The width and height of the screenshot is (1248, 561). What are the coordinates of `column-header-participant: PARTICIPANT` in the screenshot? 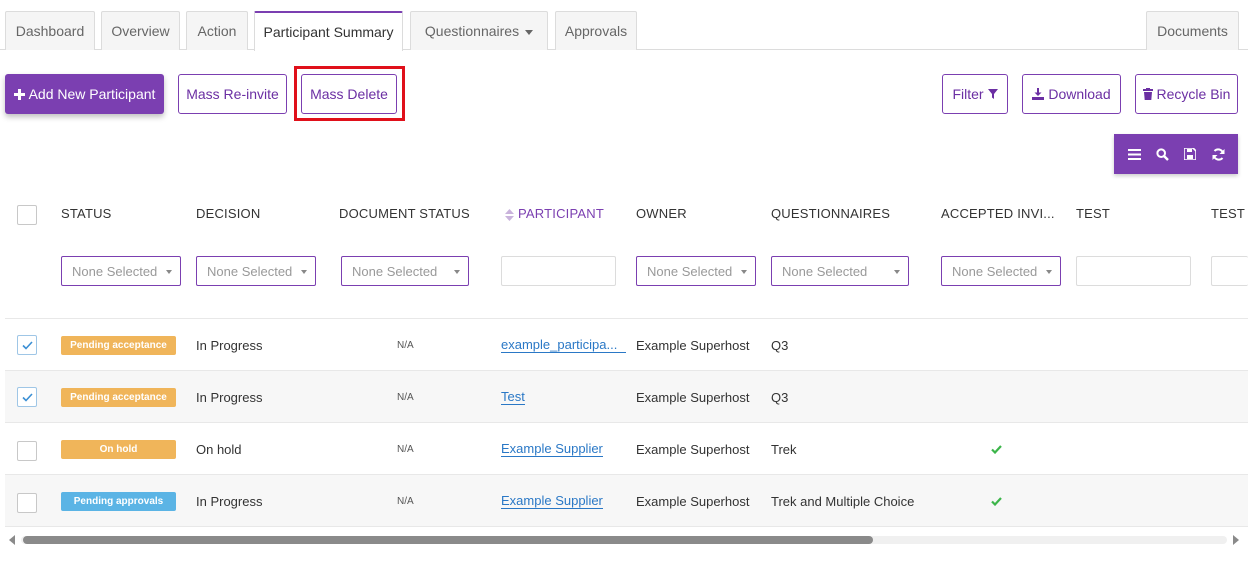 It's located at (554, 213).